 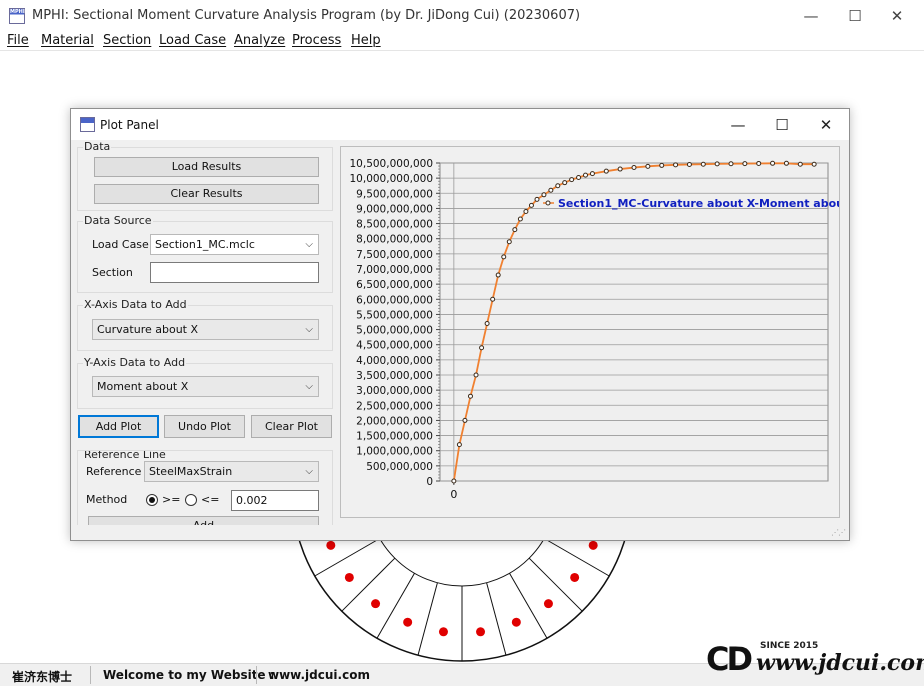 I want to click on y-tick-label: 7,000,000,000, so click(x=394, y=270).